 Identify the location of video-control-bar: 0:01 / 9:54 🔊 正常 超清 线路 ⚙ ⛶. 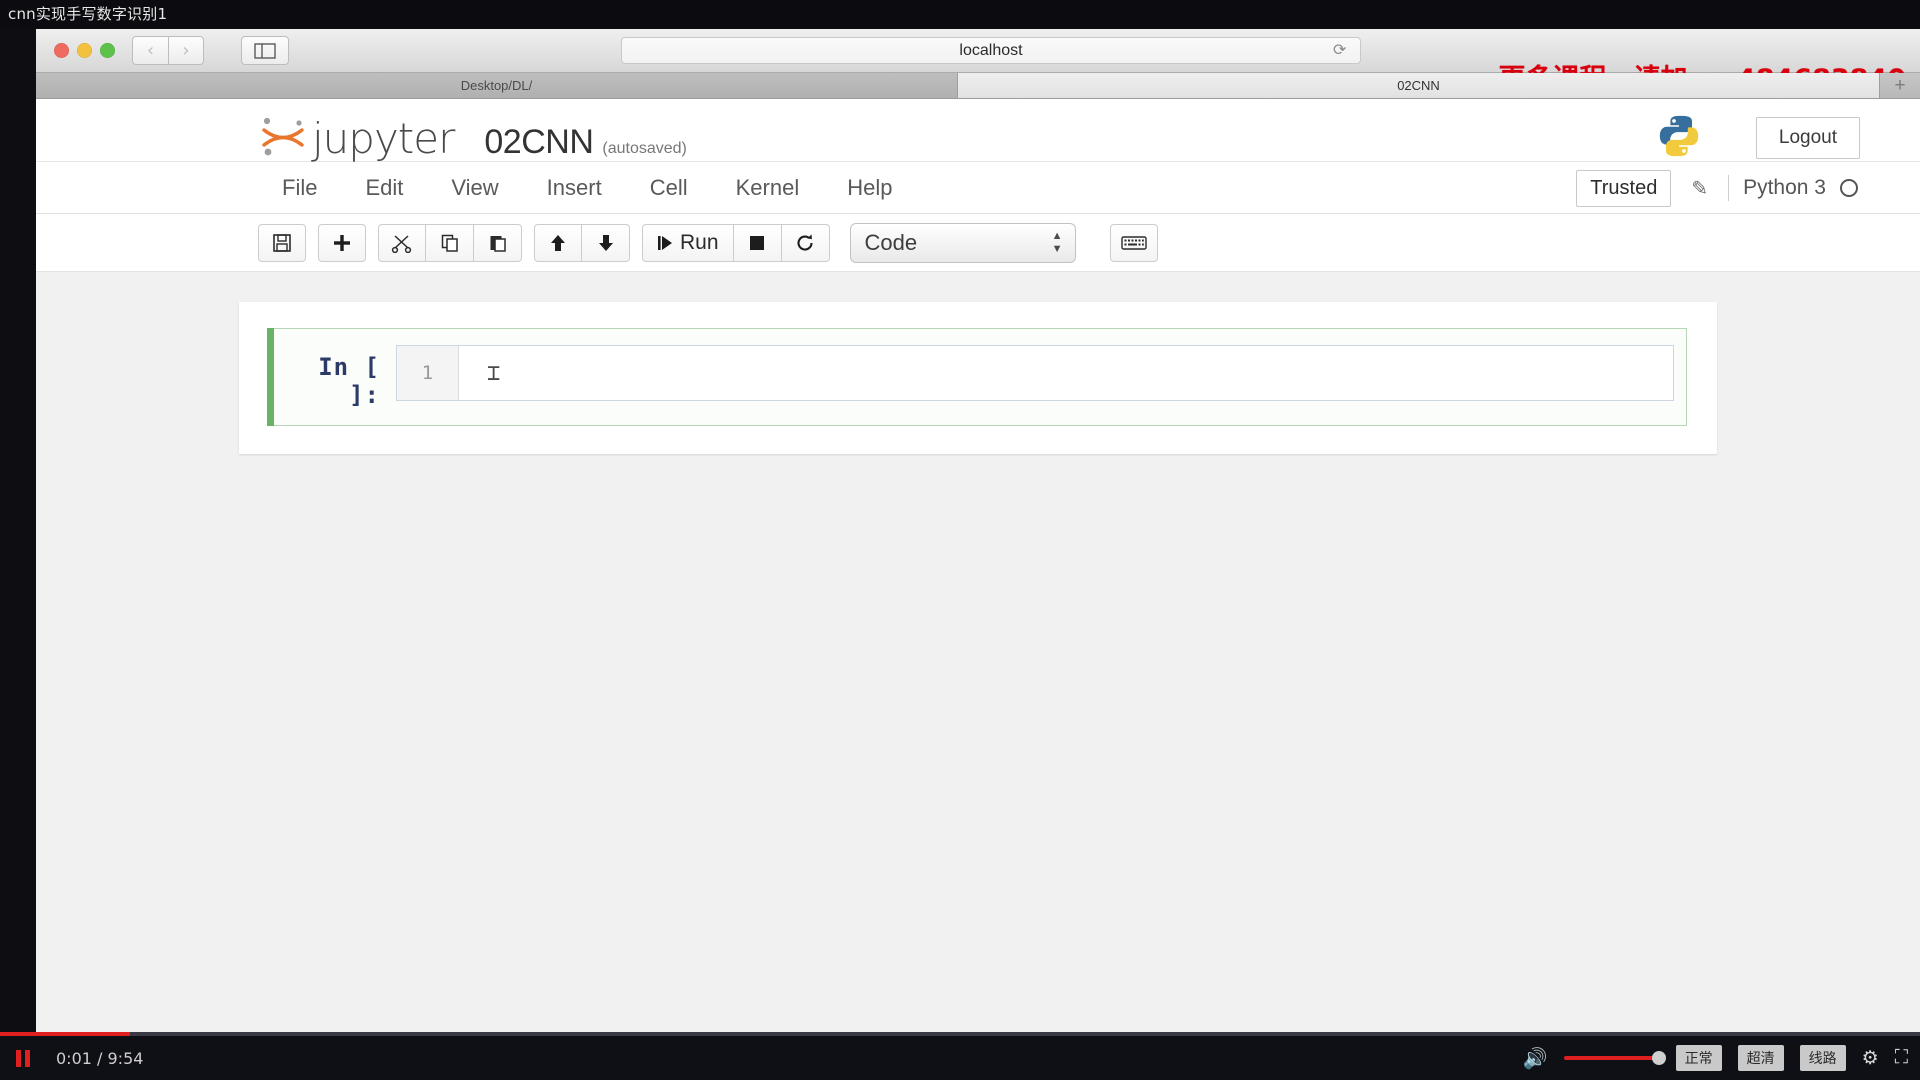
(960, 1056).